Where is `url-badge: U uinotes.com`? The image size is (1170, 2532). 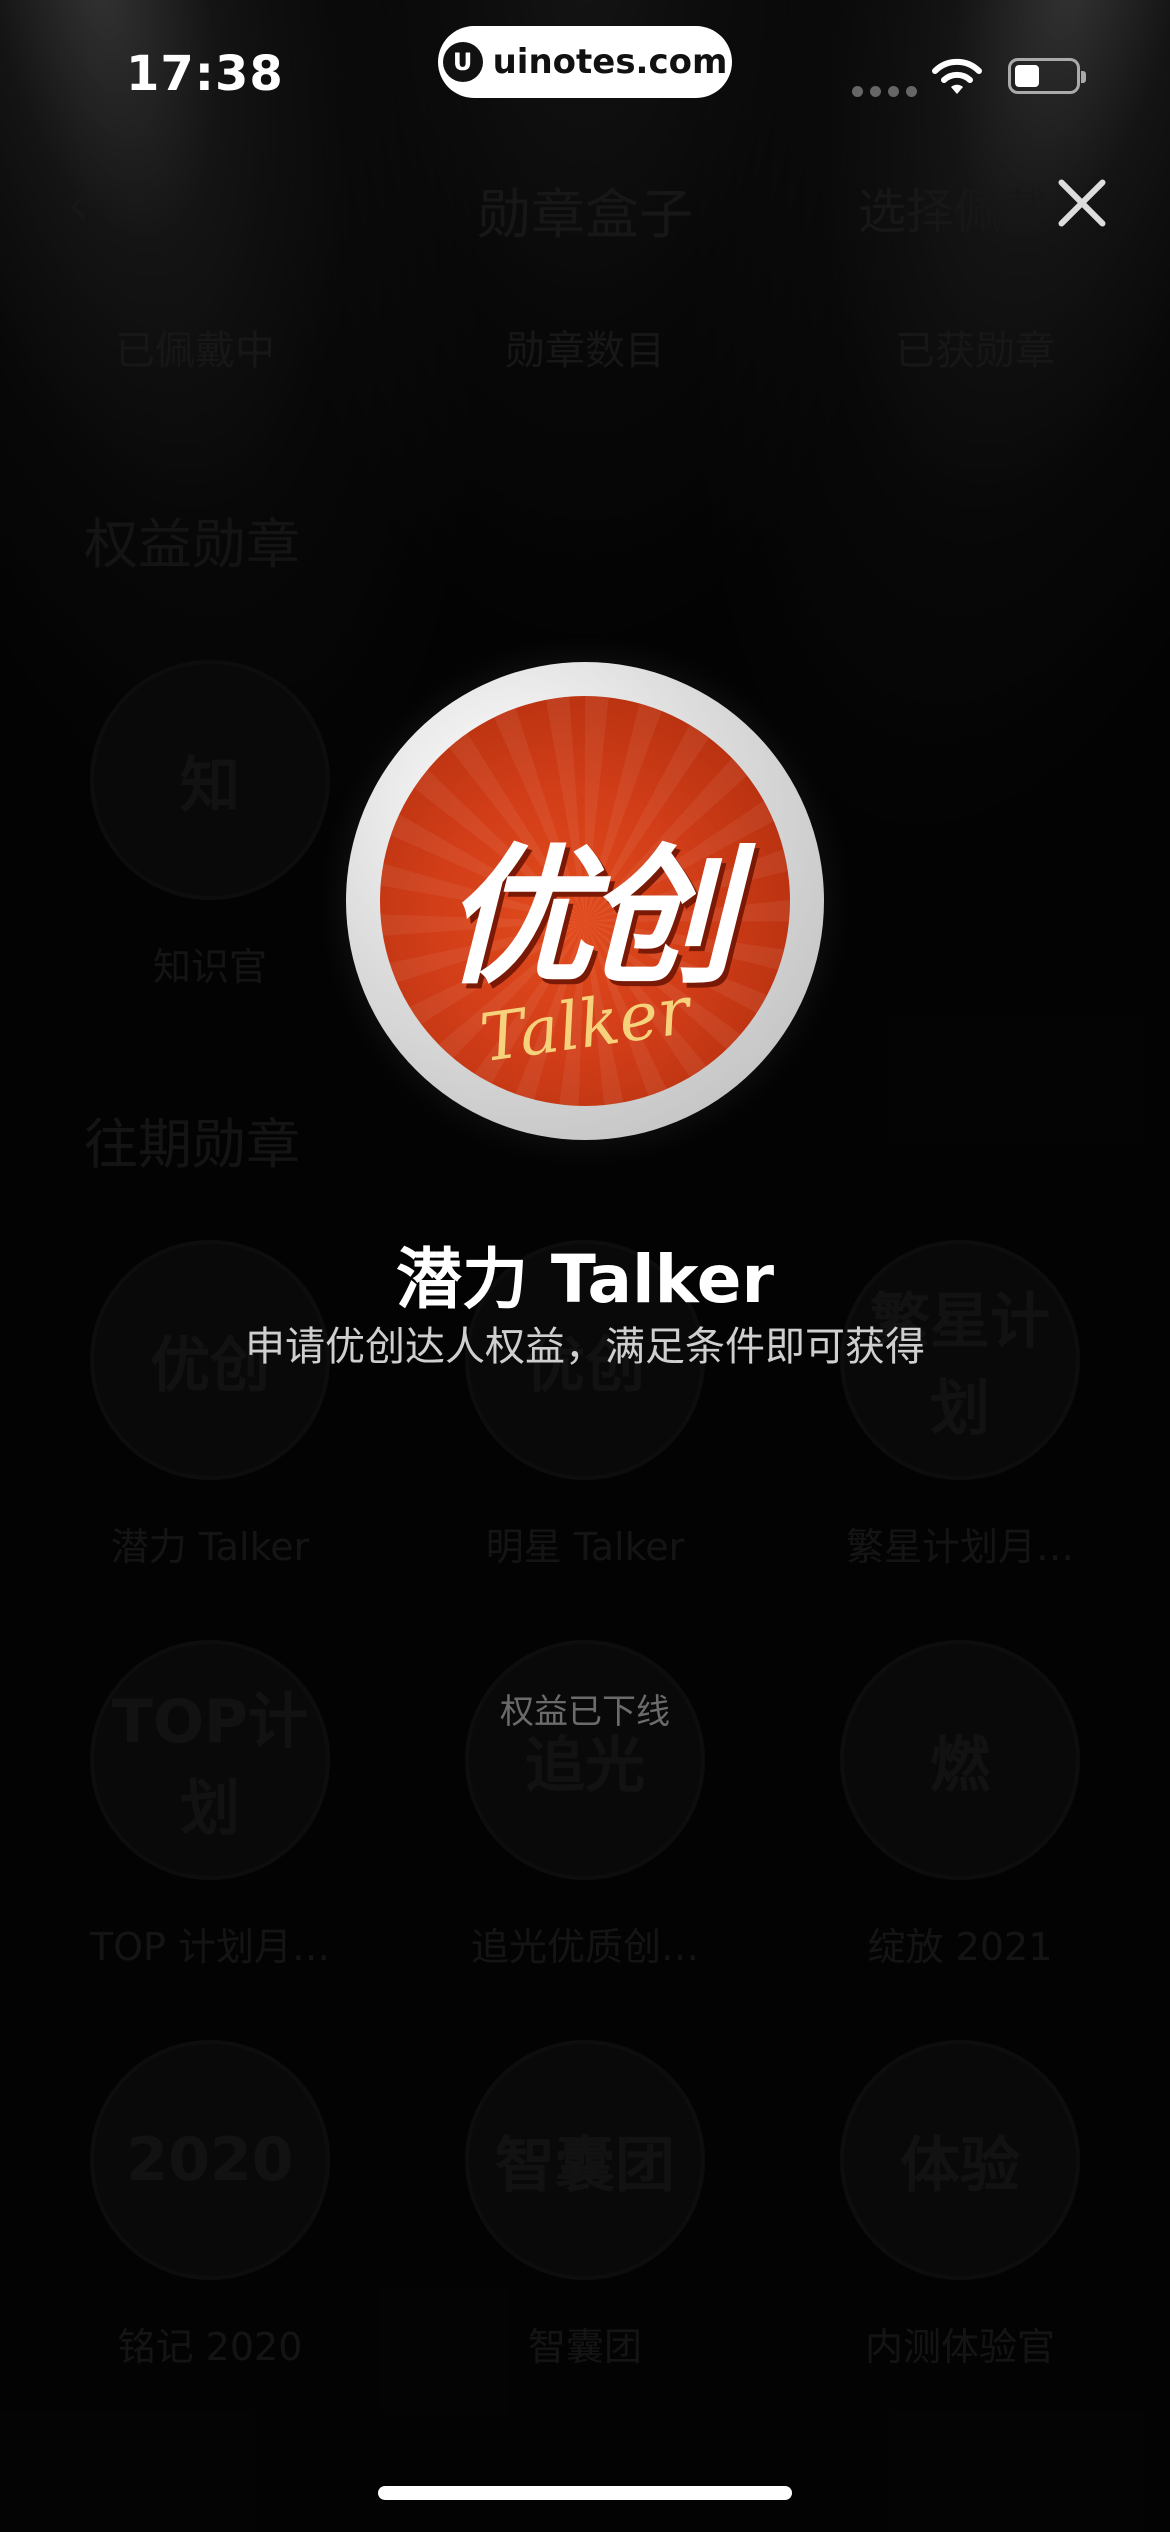 url-badge: U uinotes.com is located at coordinates (585, 62).